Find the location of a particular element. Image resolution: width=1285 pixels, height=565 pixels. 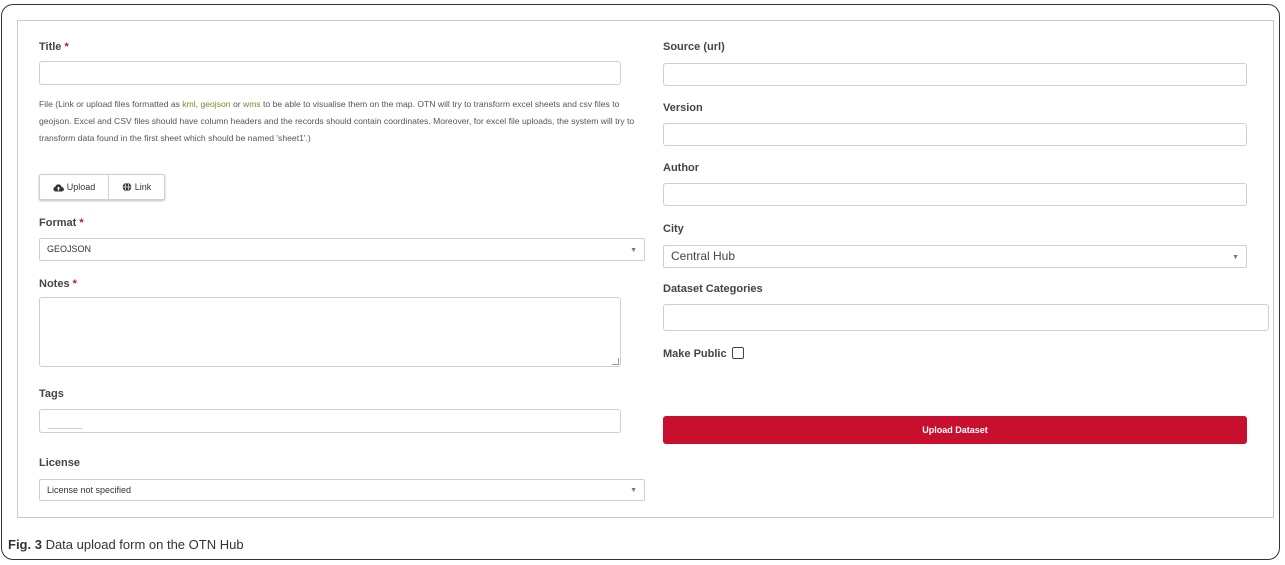

globe-icon is located at coordinates (127, 187).